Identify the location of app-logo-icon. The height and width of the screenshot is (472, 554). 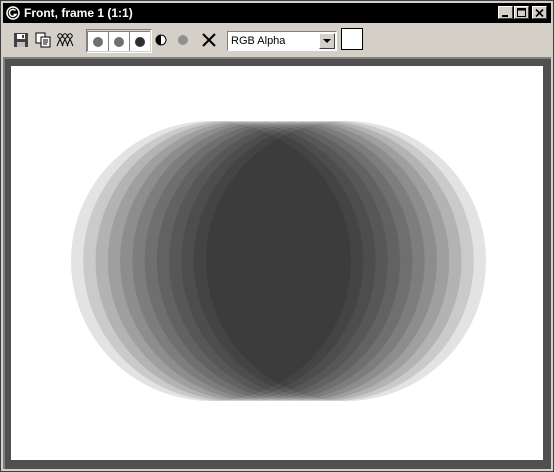
(13, 13).